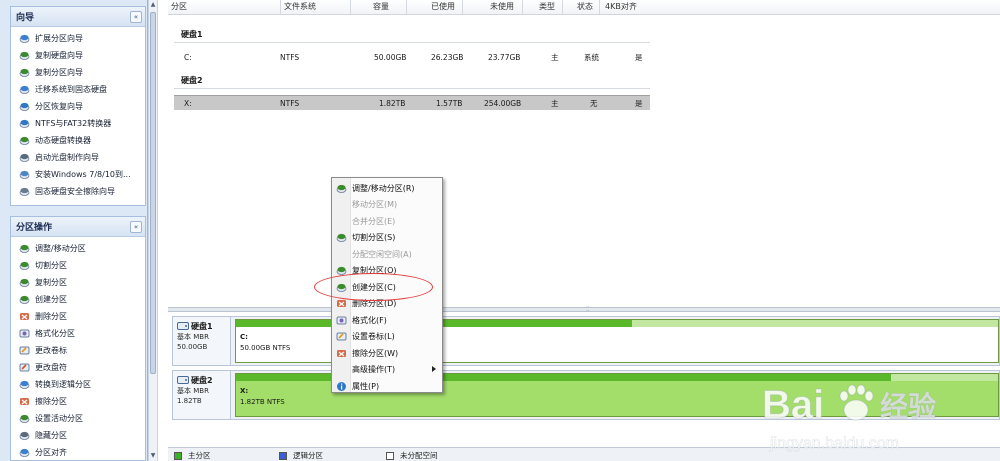  I want to click on set-active-icon, so click(24, 418).